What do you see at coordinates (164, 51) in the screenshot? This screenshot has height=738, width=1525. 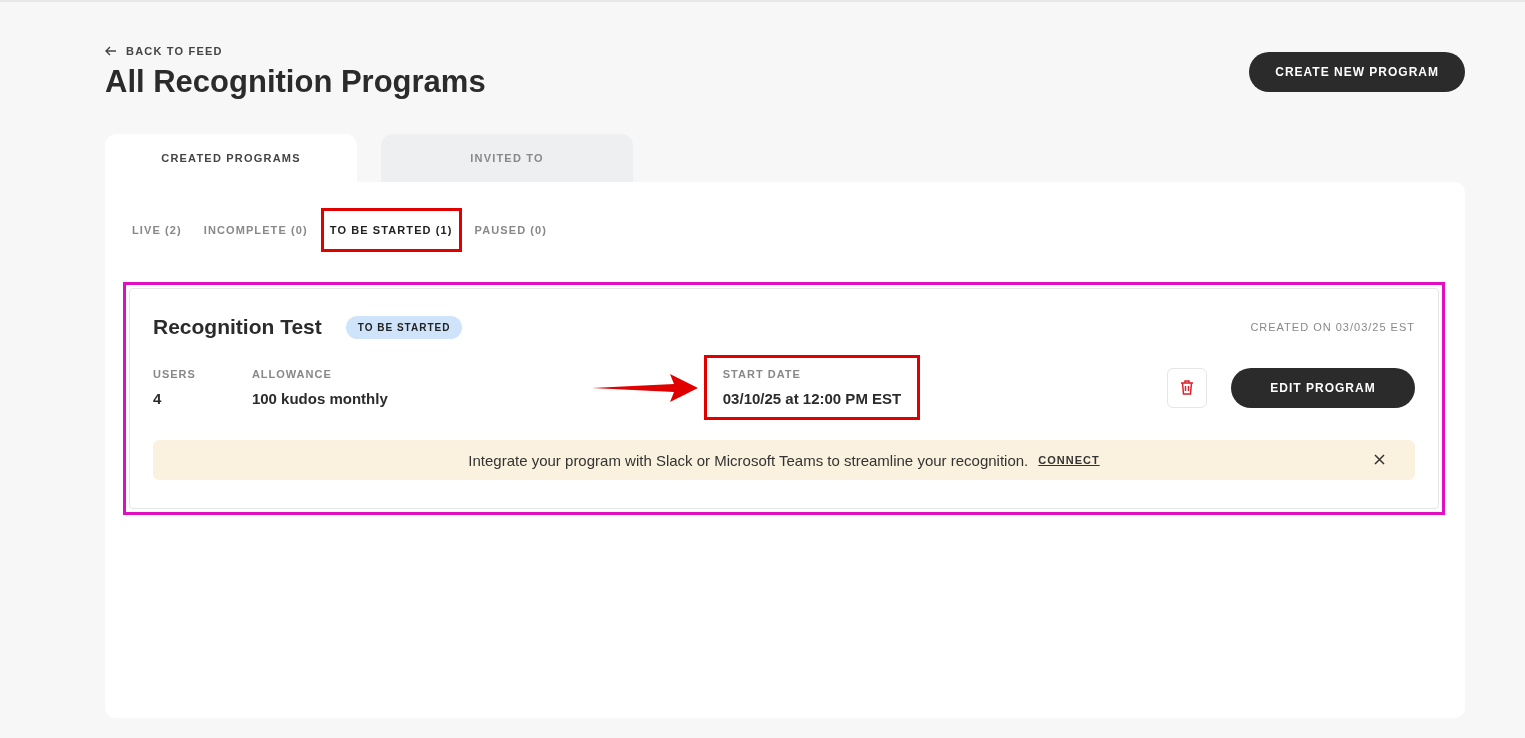 I see `back-to-feed-link: BACK TO FEED` at bounding box center [164, 51].